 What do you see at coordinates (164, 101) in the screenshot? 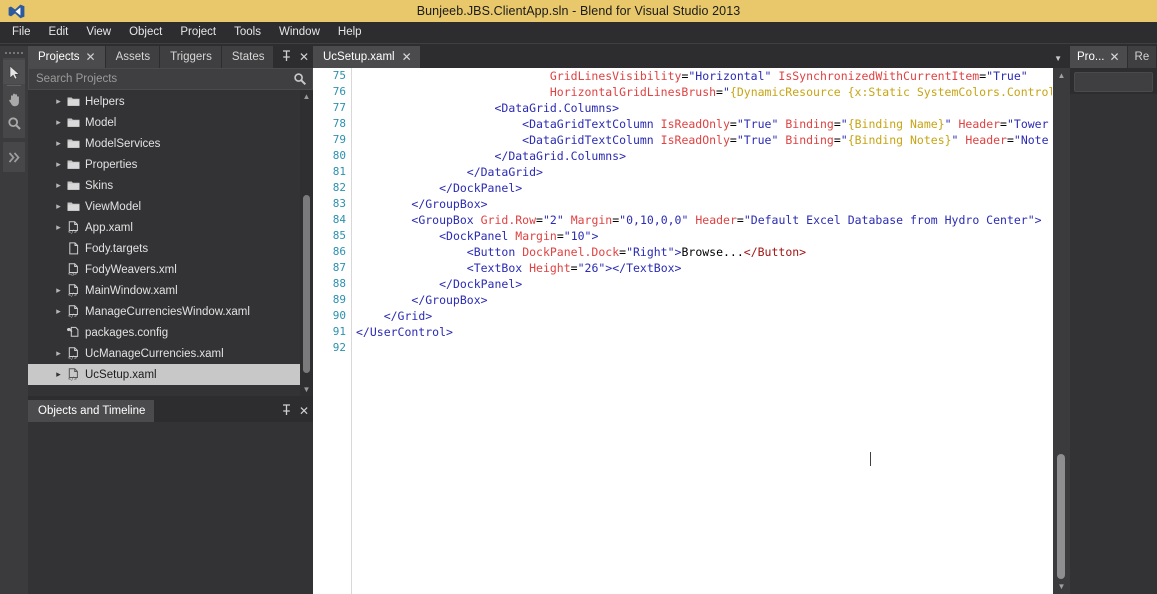
I see `tree-item: ▸ Helpers` at bounding box center [164, 101].